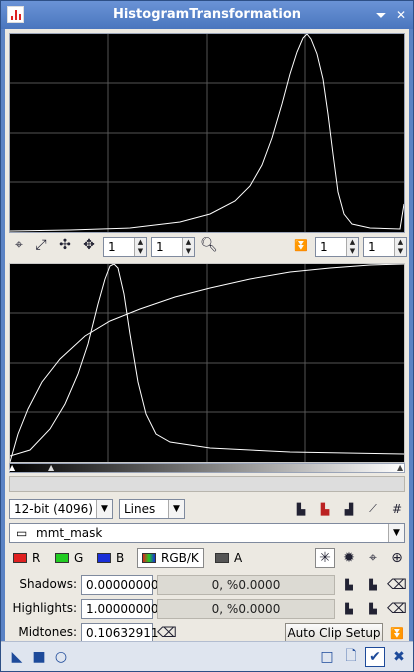 This screenshot has width=414, height=672. Describe the element at coordinates (61, 657) in the screenshot. I see `apply-global-circle-icon: ○` at that location.